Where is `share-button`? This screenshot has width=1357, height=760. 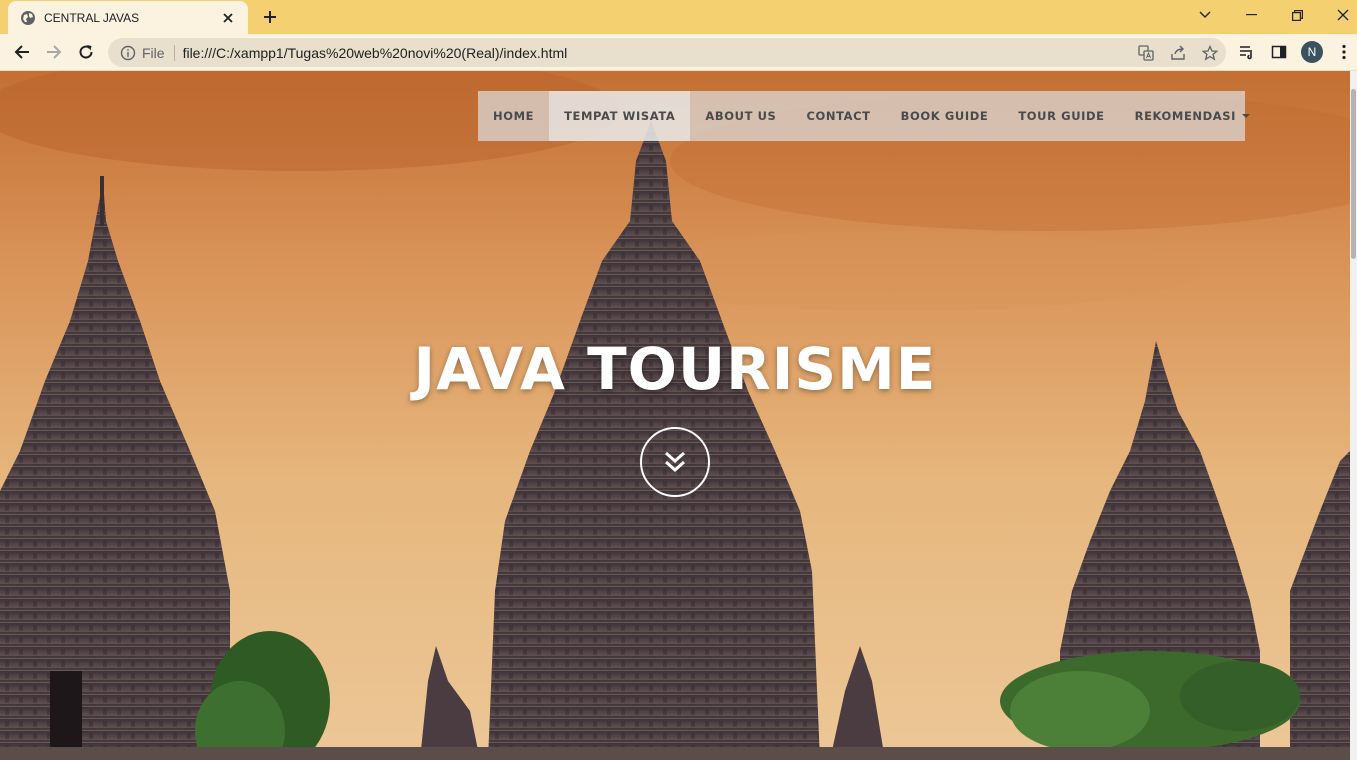 share-button is located at coordinates (1178, 53).